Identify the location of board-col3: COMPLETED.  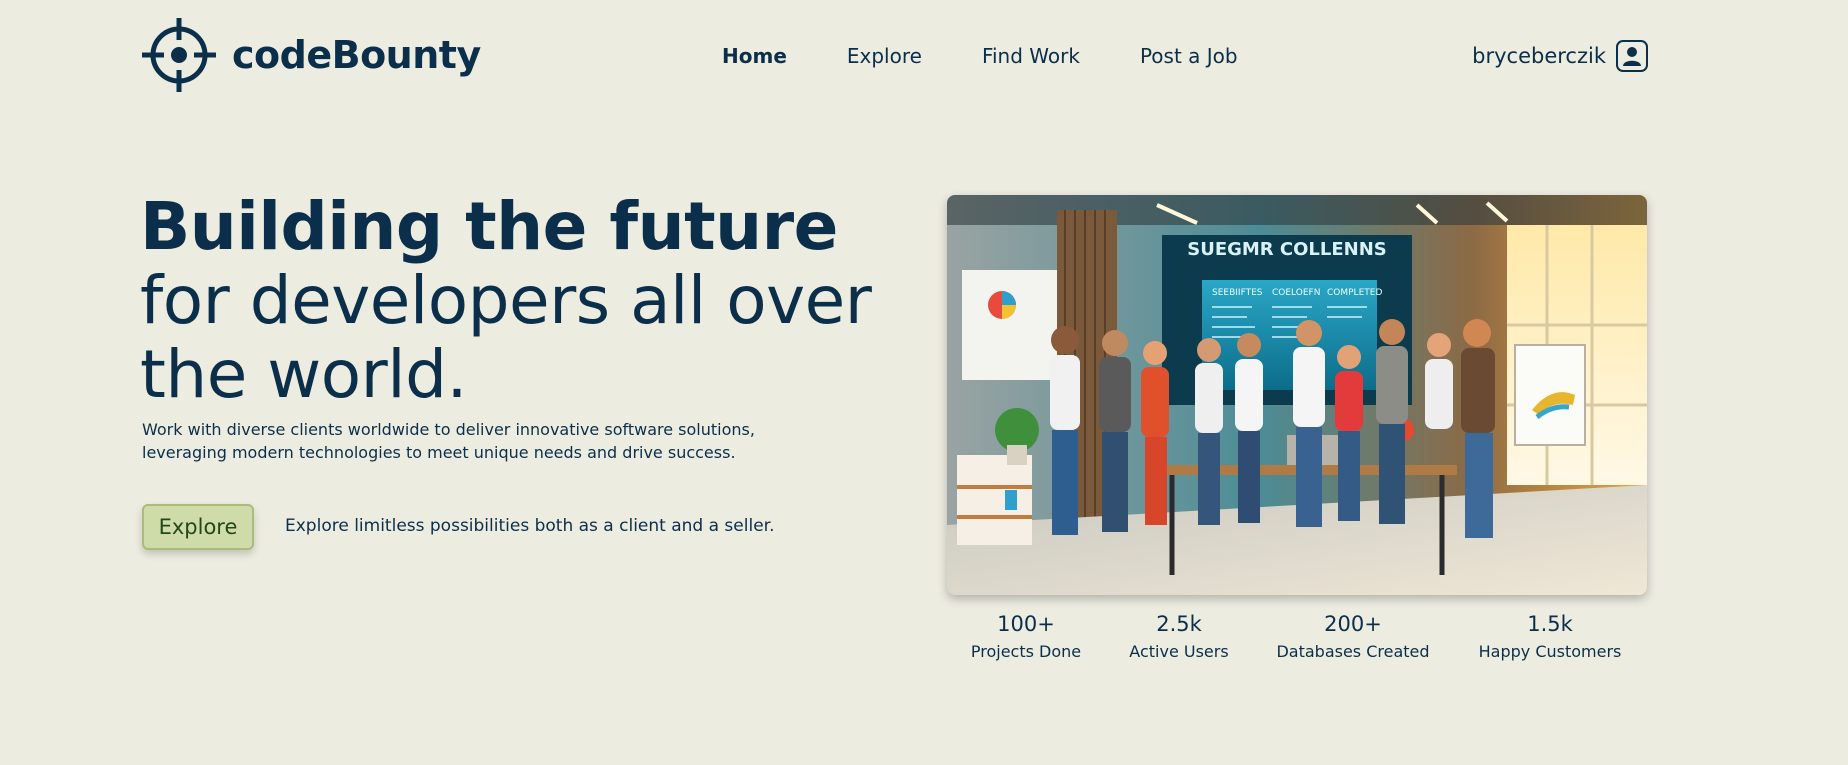
(1354, 293).